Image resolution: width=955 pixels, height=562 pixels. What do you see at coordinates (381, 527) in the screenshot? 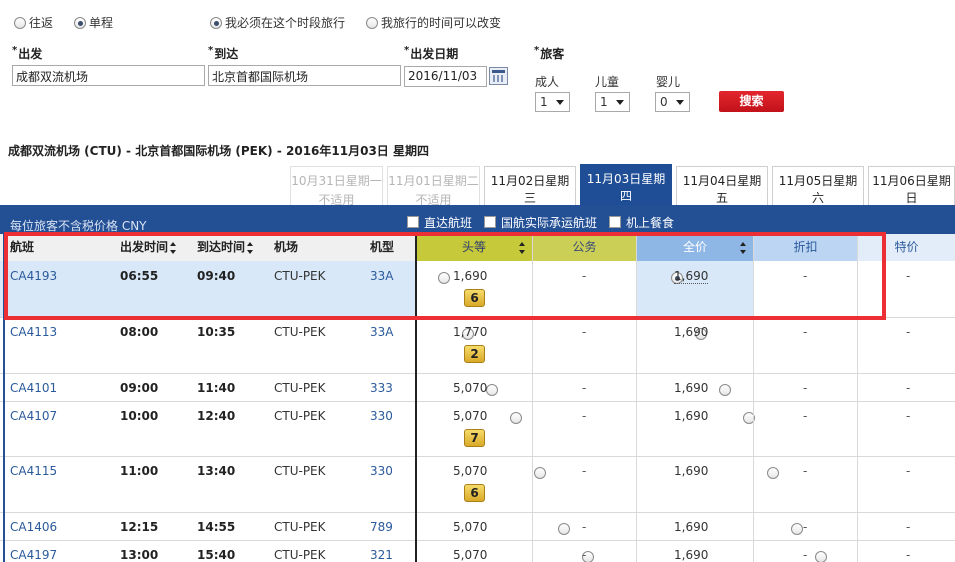
I see `aircraft-link: 789` at bounding box center [381, 527].